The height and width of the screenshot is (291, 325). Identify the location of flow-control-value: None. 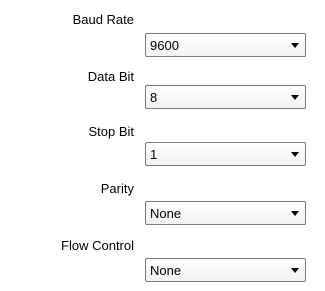
(166, 270).